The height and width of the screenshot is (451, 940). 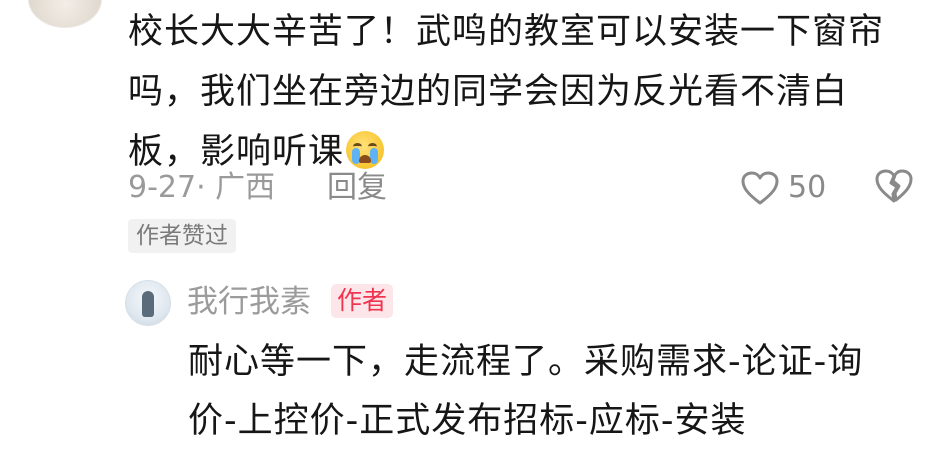 I want to click on reply-button: 回复, so click(x=357, y=188).